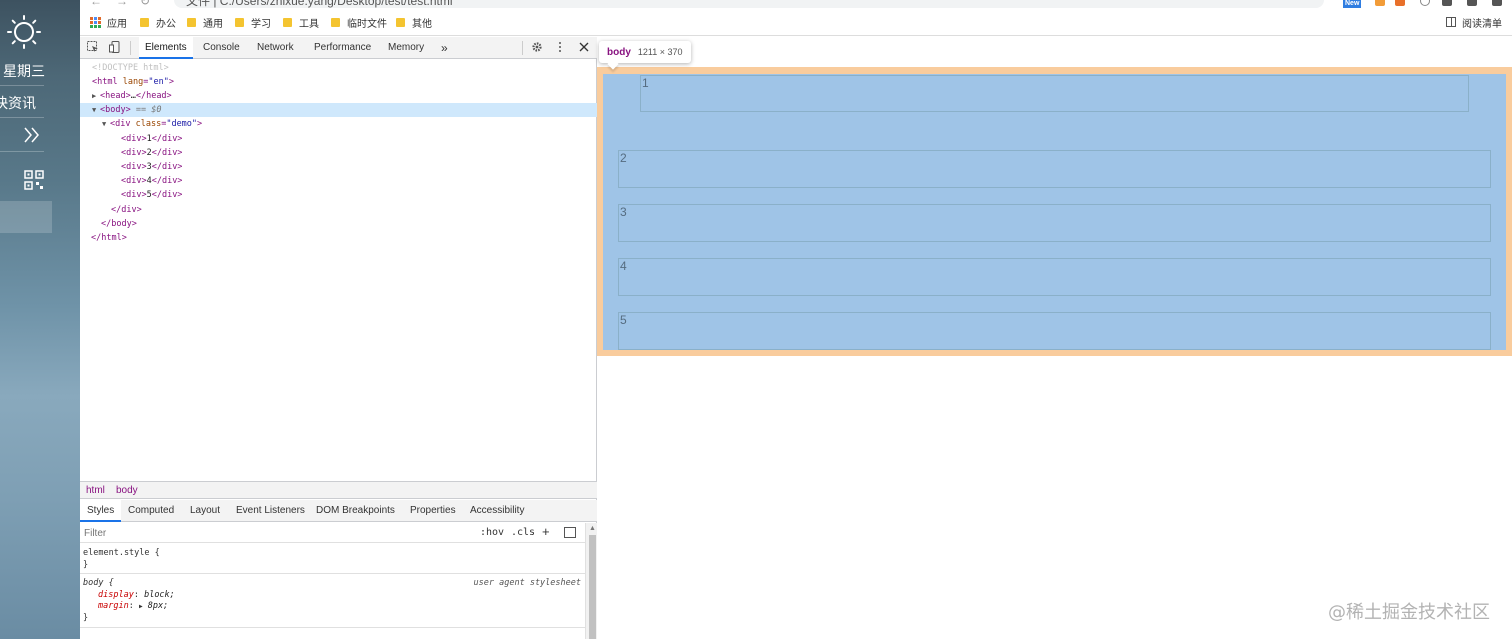  Describe the element at coordinates (93, 47) in the screenshot. I see `inspect-element-icon` at that location.